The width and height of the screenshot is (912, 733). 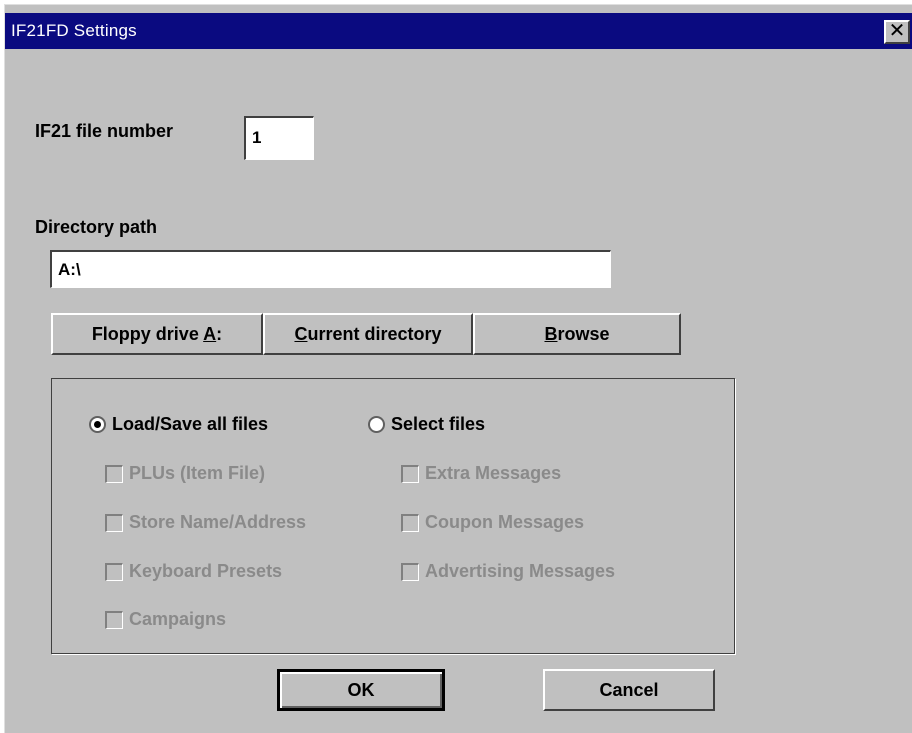 I want to click on close-icon: ✕, so click(x=897, y=31).